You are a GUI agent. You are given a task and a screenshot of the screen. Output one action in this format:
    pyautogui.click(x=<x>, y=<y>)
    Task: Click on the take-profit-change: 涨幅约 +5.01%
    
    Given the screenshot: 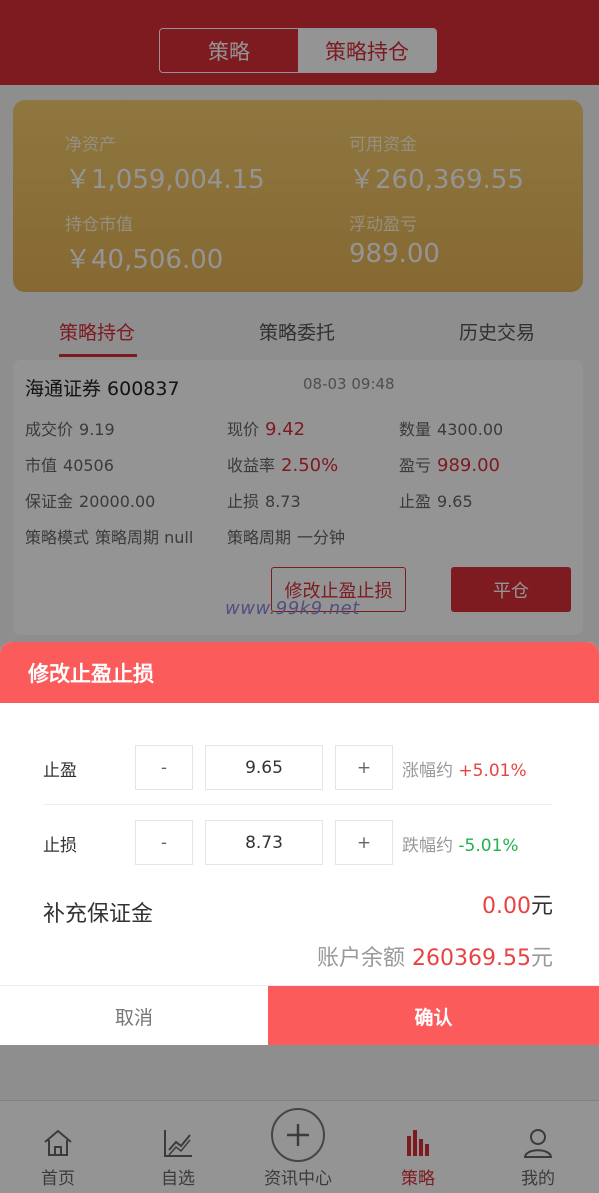 What is the action you would take?
    pyautogui.click(x=464, y=768)
    